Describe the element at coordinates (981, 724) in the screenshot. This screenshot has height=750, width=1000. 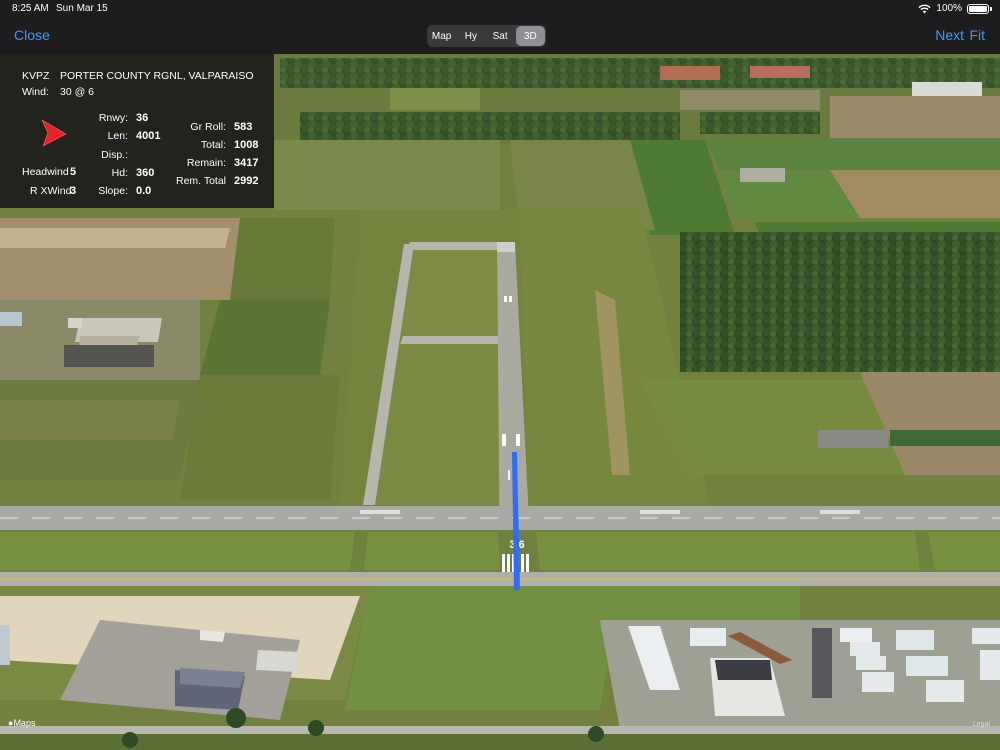
I see `legal-link: Legal` at that location.